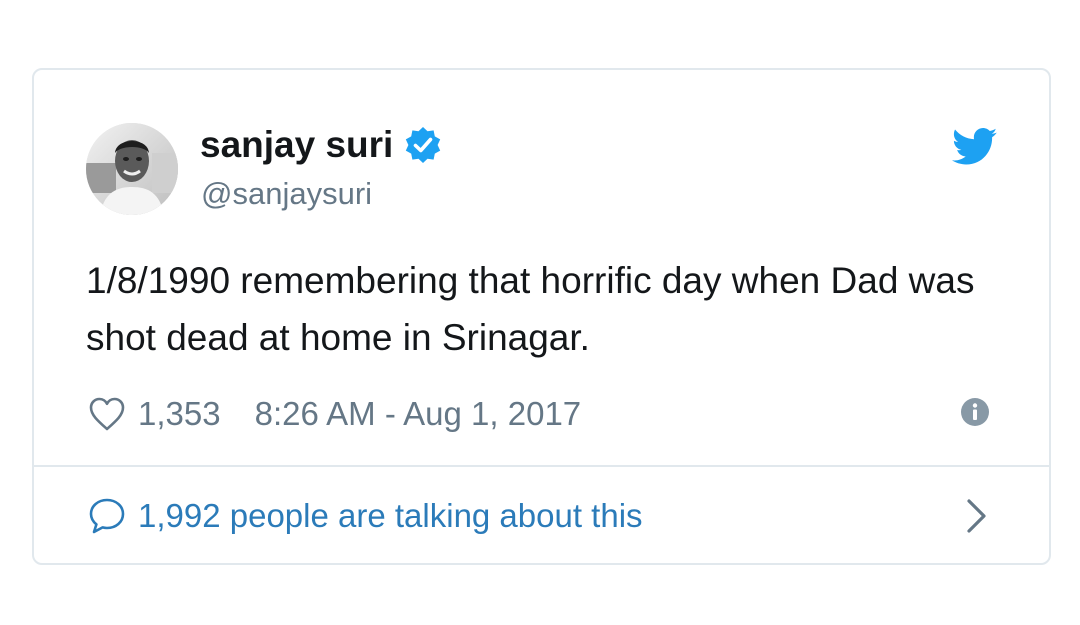 The image size is (1080, 625). I want to click on tweet-meta: 1,353 8:26 AM - Aug 1, 2017, so click(334, 414).